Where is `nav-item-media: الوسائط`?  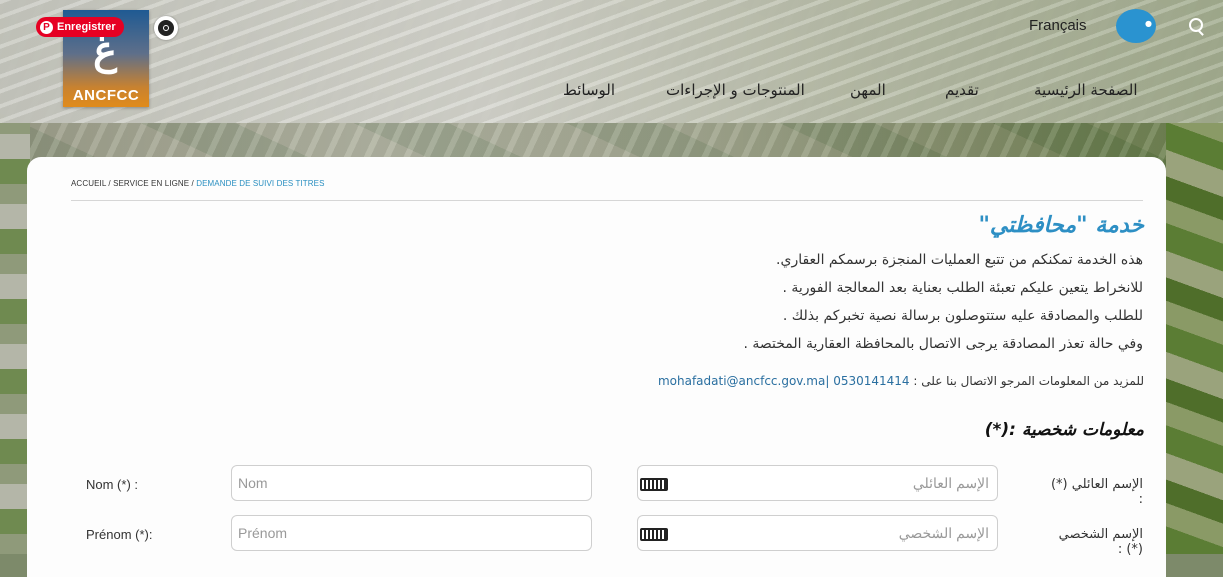
nav-item-media: الوسائط is located at coordinates (589, 91).